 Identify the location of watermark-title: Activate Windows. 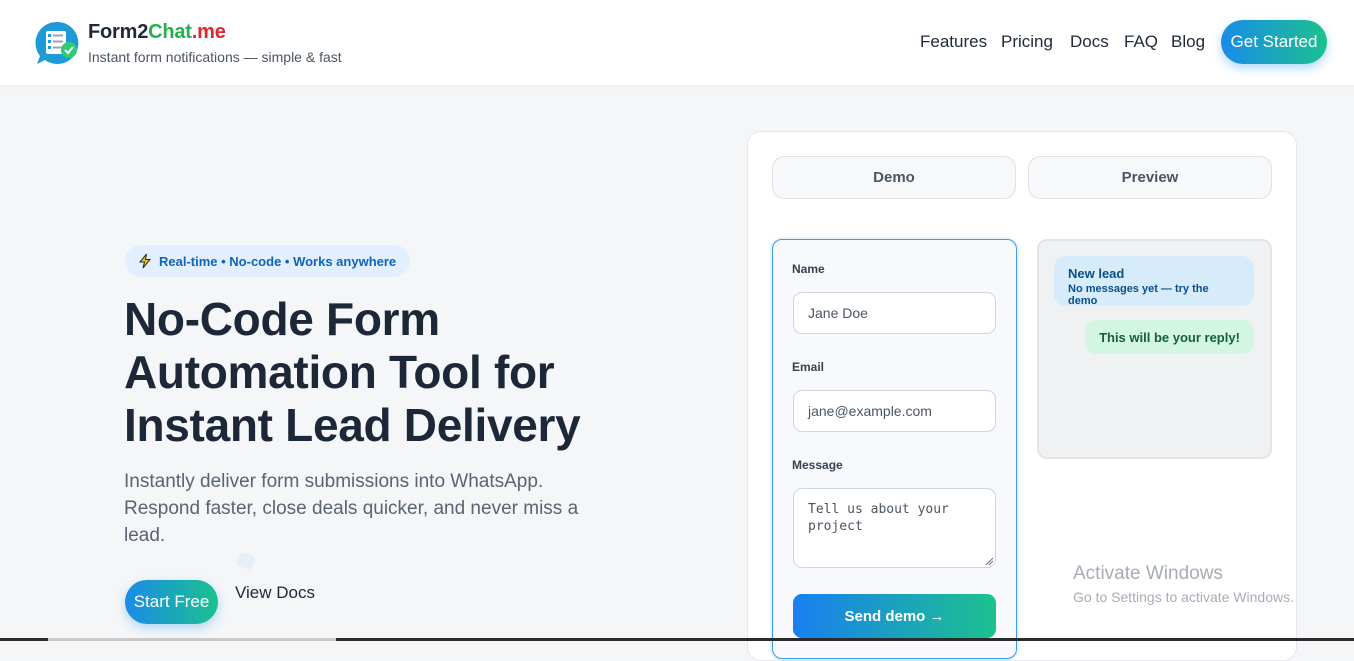
(1148, 573).